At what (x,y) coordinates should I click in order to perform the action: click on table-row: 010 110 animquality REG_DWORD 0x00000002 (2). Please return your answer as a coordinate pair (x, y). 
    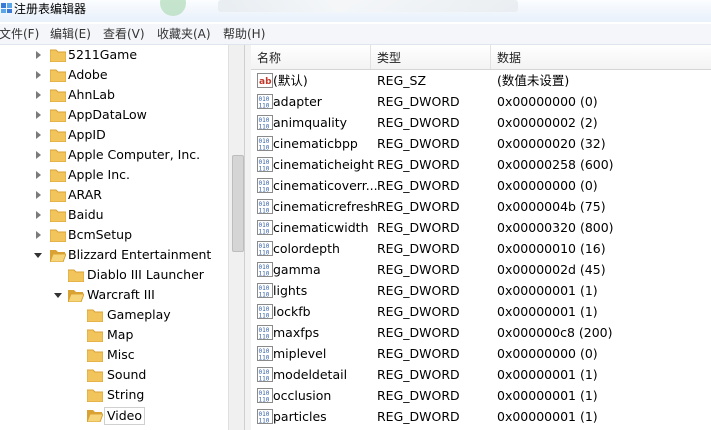
    Looking at the image, I should click on (481, 122).